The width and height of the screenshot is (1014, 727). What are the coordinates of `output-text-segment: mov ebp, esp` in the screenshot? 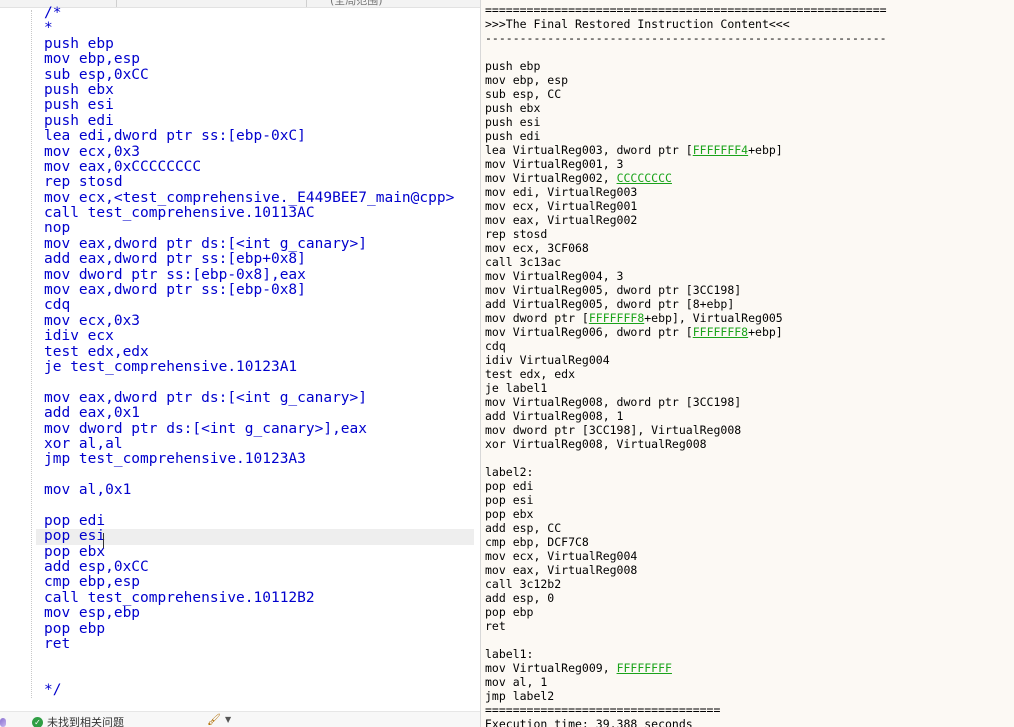 It's located at (527, 80).